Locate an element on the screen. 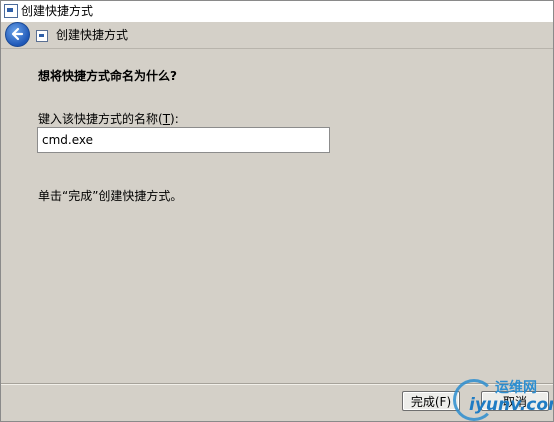  shortcut-name-input is located at coordinates (183, 140).